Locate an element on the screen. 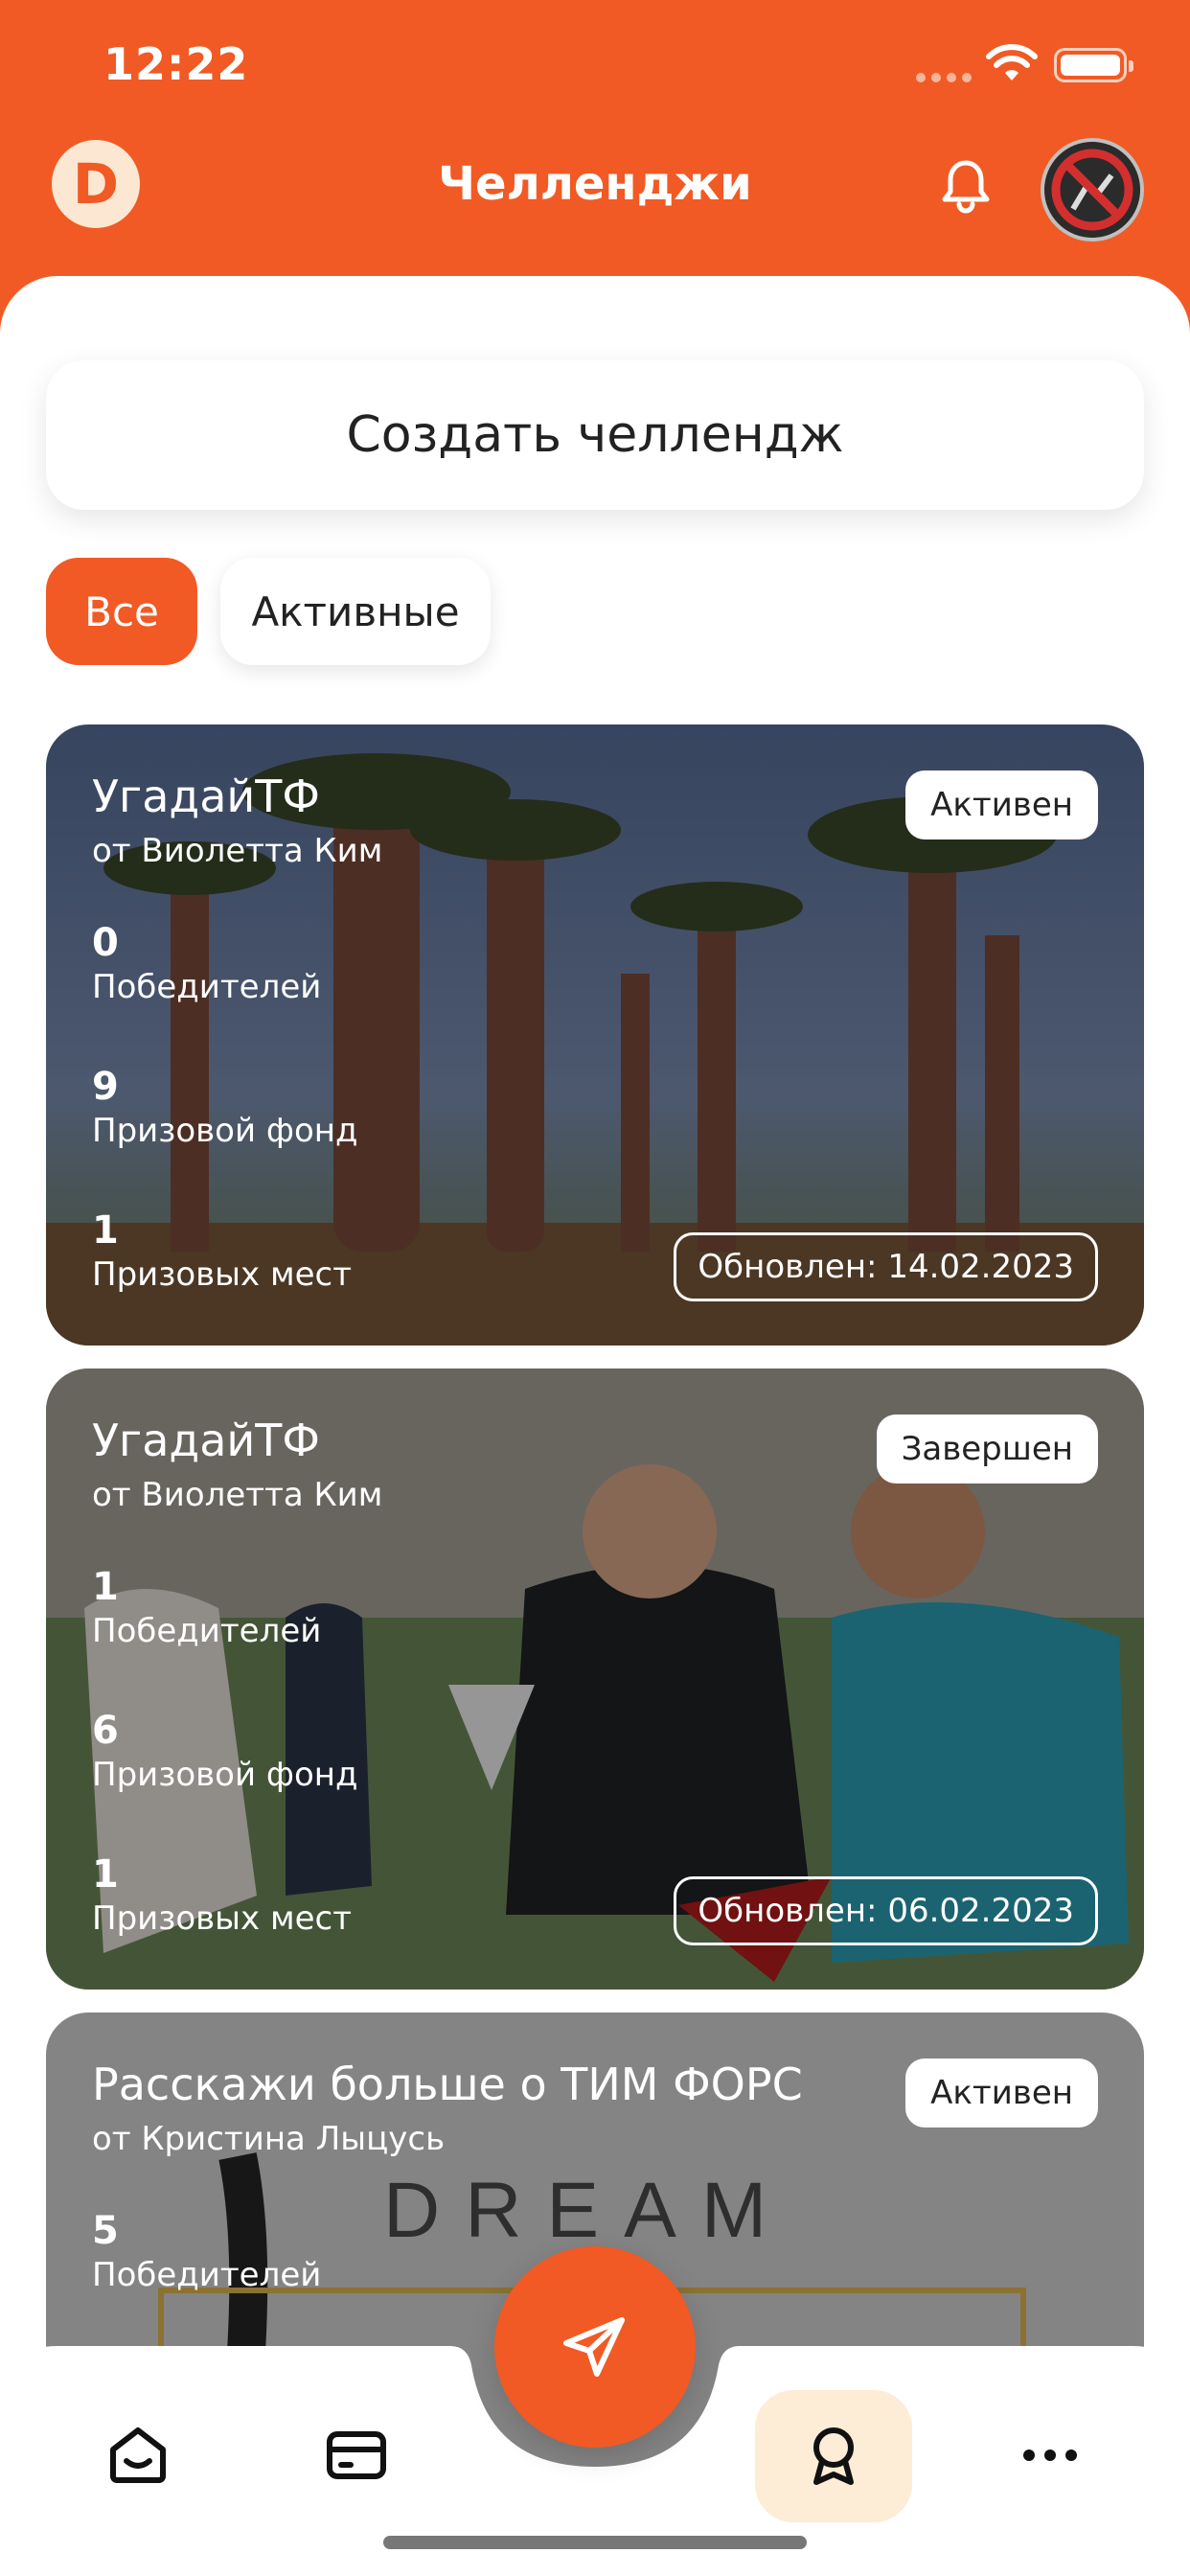 Image resolution: width=1190 pixels, height=2576 pixels. winners-stat: 1 Победителей is located at coordinates (207, 1608).